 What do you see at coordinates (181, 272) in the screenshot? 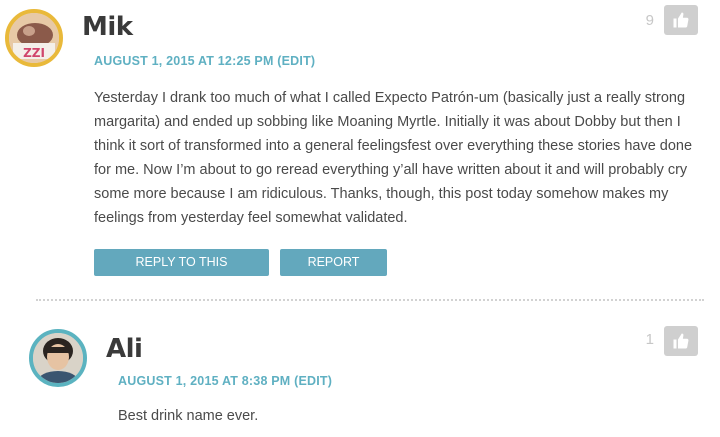
I see `reply-button: REPLY TO THIS COMMENT` at bounding box center [181, 272].